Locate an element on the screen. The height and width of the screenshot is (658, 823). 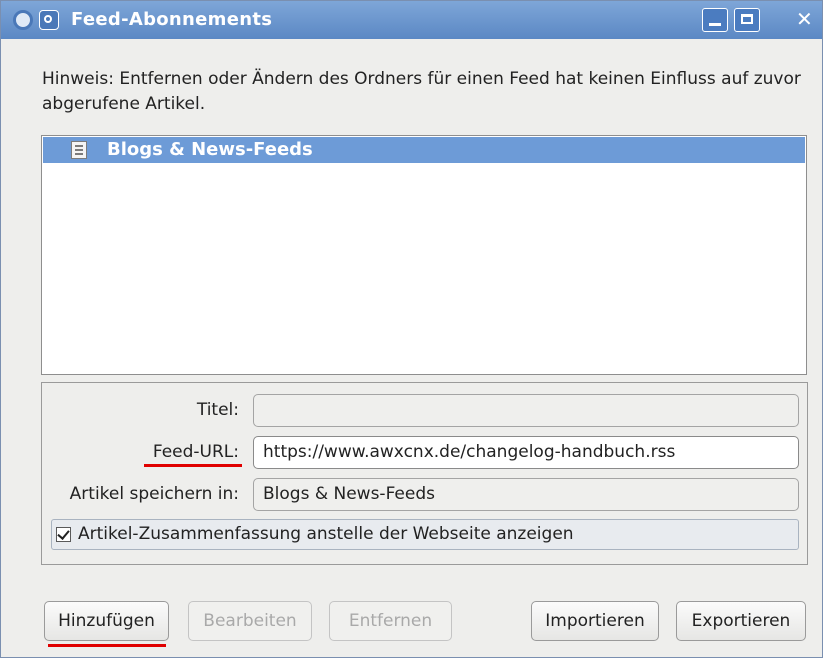
list-item: Blogs & News-Feeds is located at coordinates (424, 150).